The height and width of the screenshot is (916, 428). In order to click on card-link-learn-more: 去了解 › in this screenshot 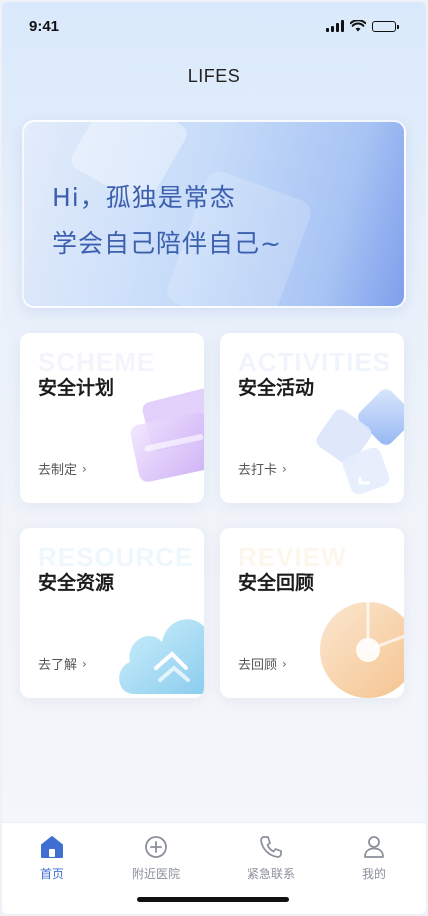, I will do `click(62, 664)`.